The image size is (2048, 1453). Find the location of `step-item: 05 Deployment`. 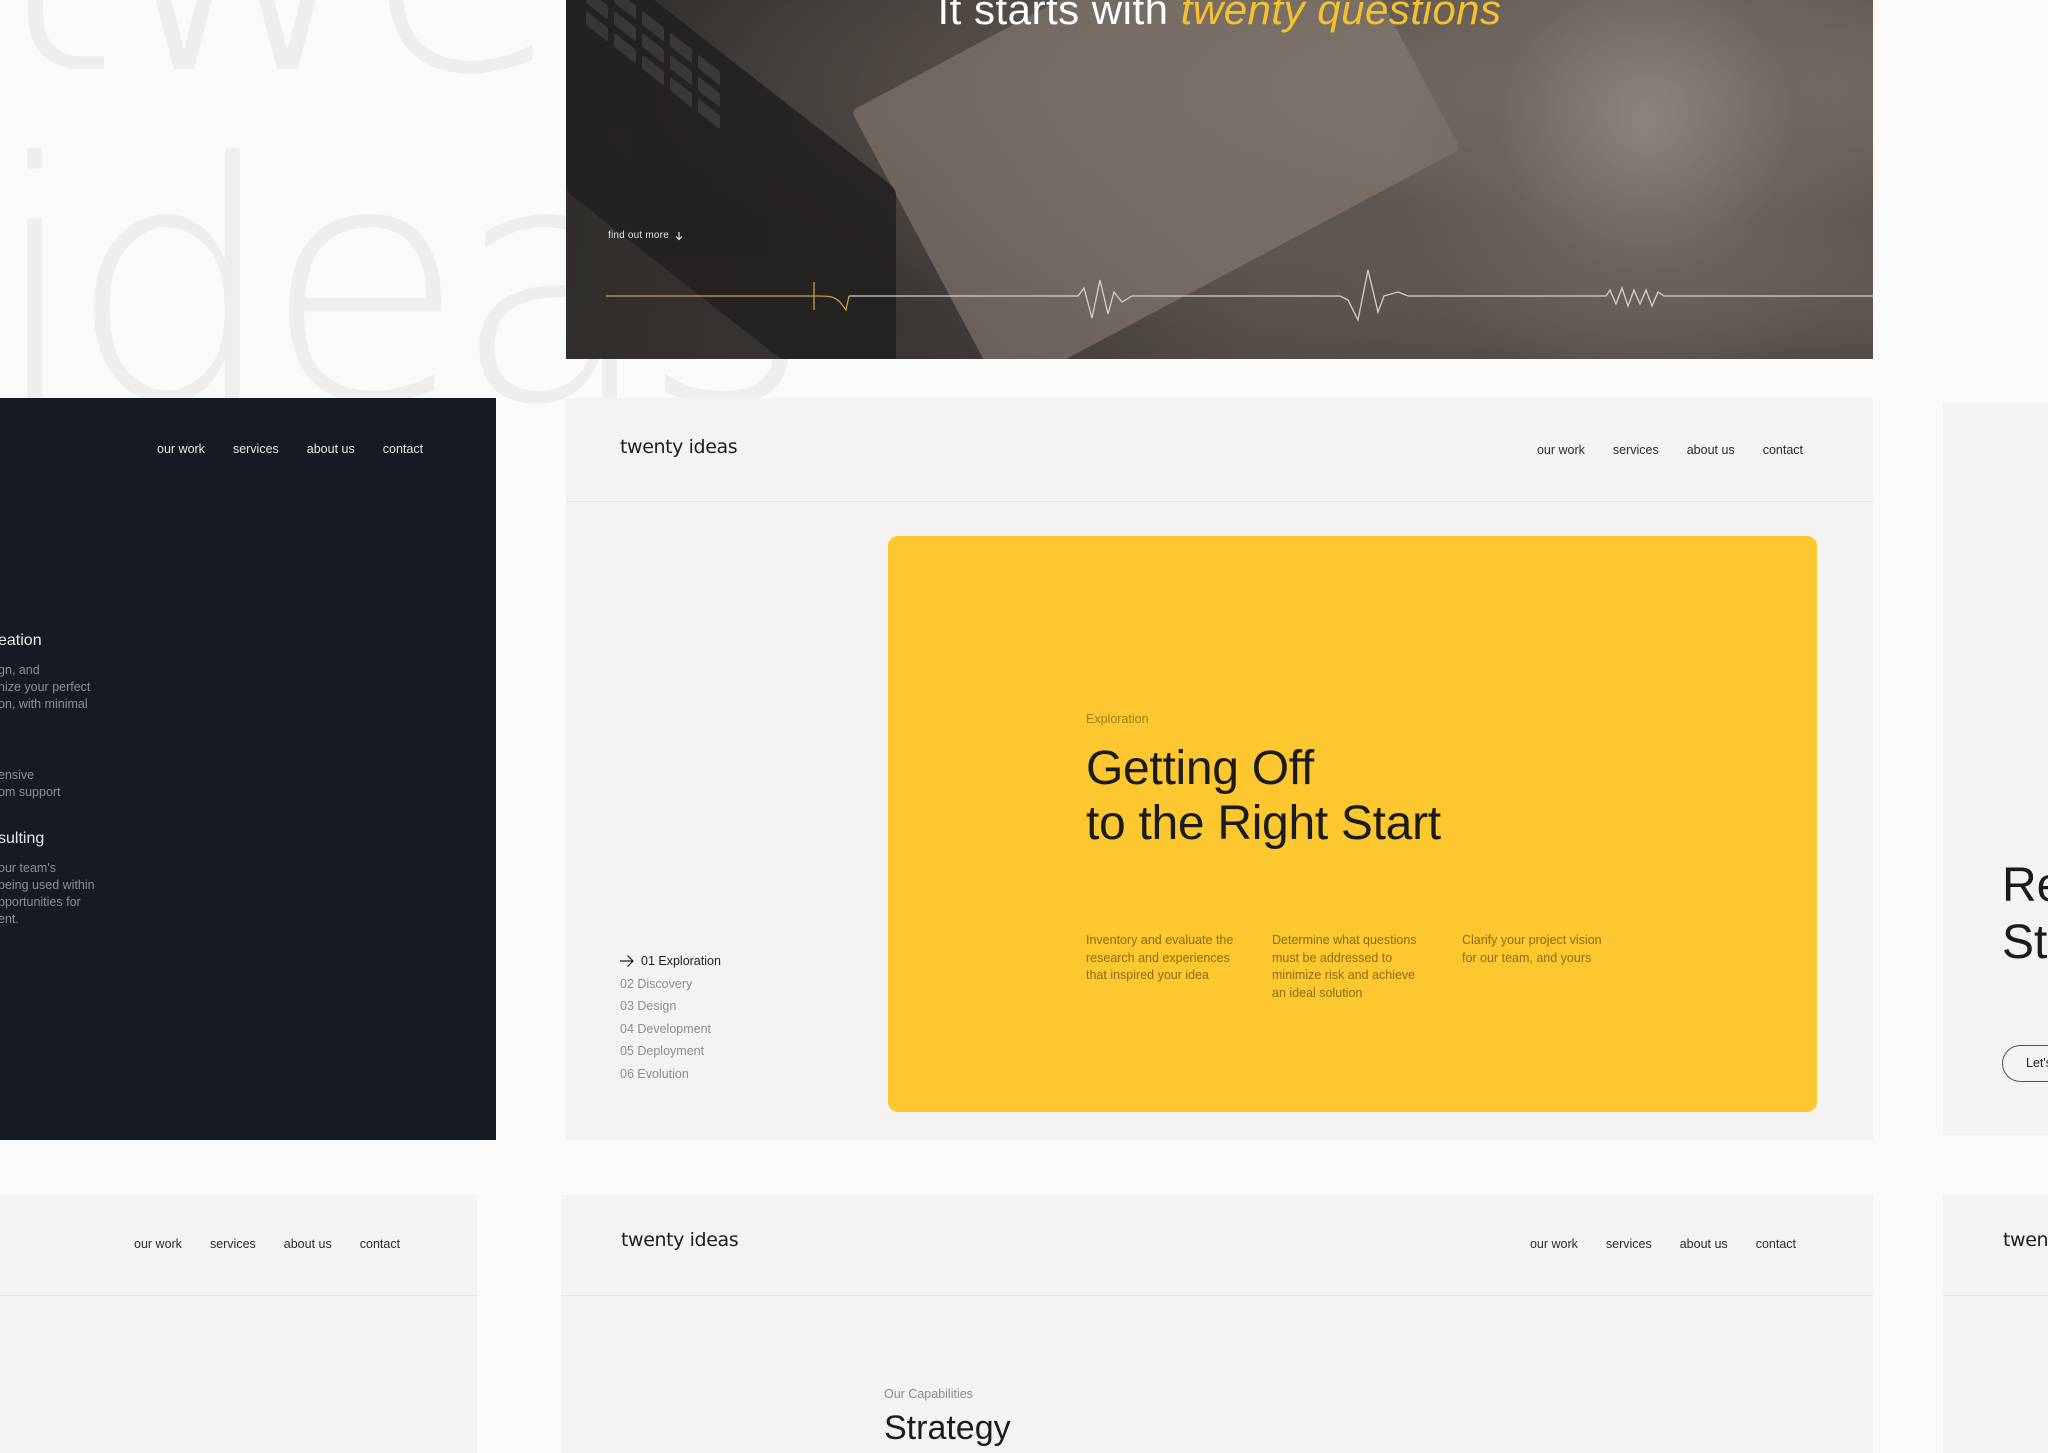

step-item: 05 Deployment is located at coordinates (670, 1051).